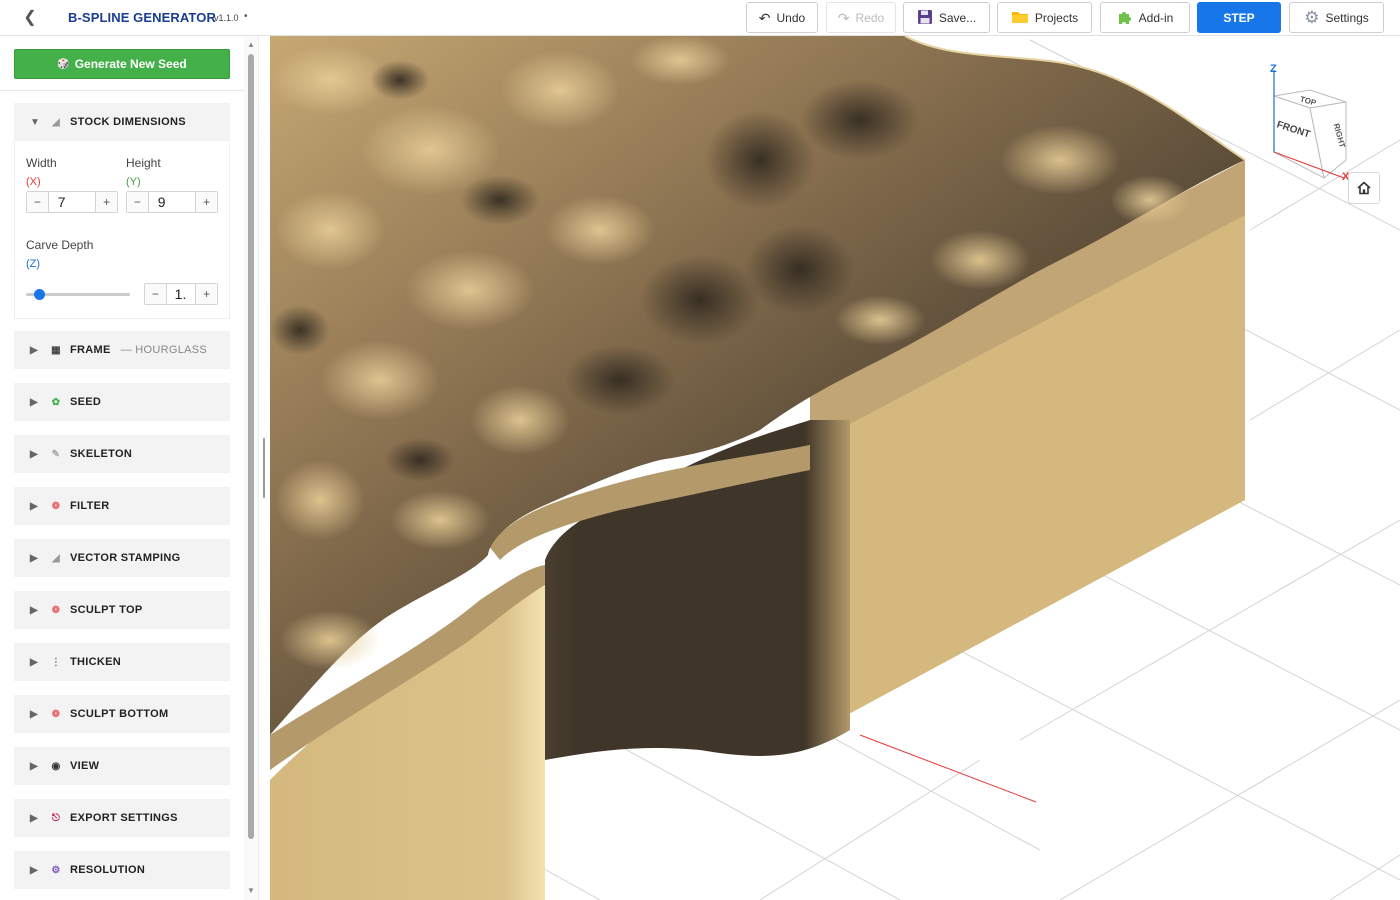 The height and width of the screenshot is (900, 1400). Describe the element at coordinates (1125, 18) in the screenshot. I see `puzzle-piece-icon` at that location.